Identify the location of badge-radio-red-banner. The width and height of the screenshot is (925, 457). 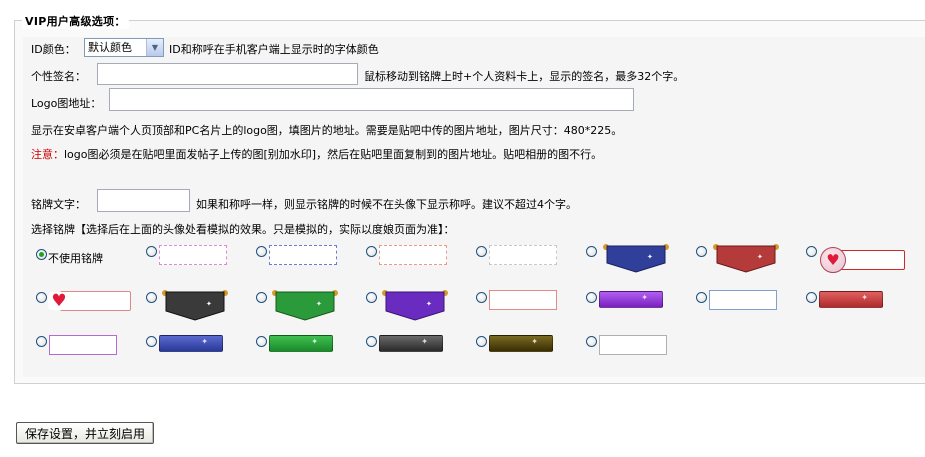
(701, 251).